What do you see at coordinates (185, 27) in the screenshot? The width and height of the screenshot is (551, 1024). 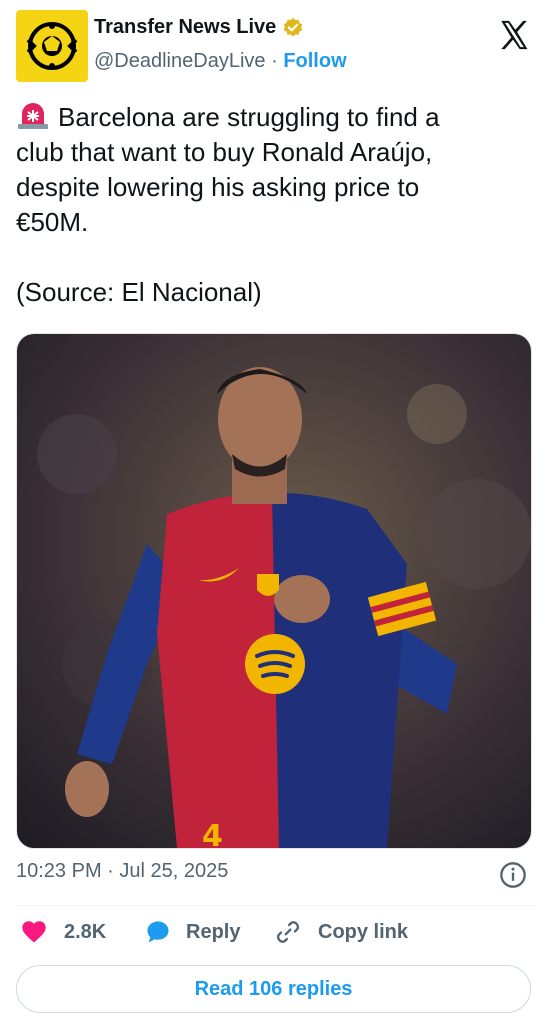 I see `author-display-name: Transfer News Live` at bounding box center [185, 27].